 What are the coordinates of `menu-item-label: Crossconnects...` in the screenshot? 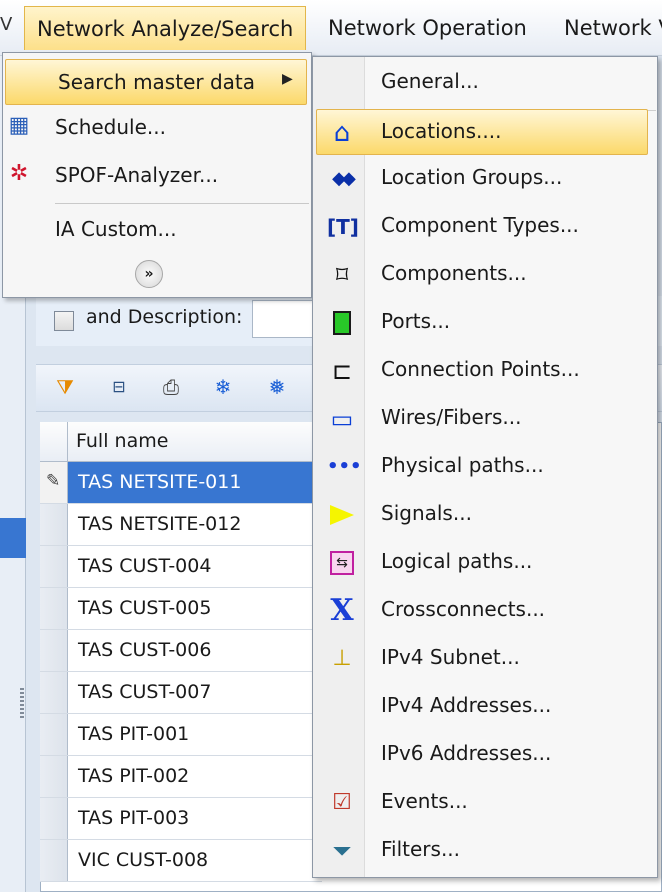 It's located at (463, 609).